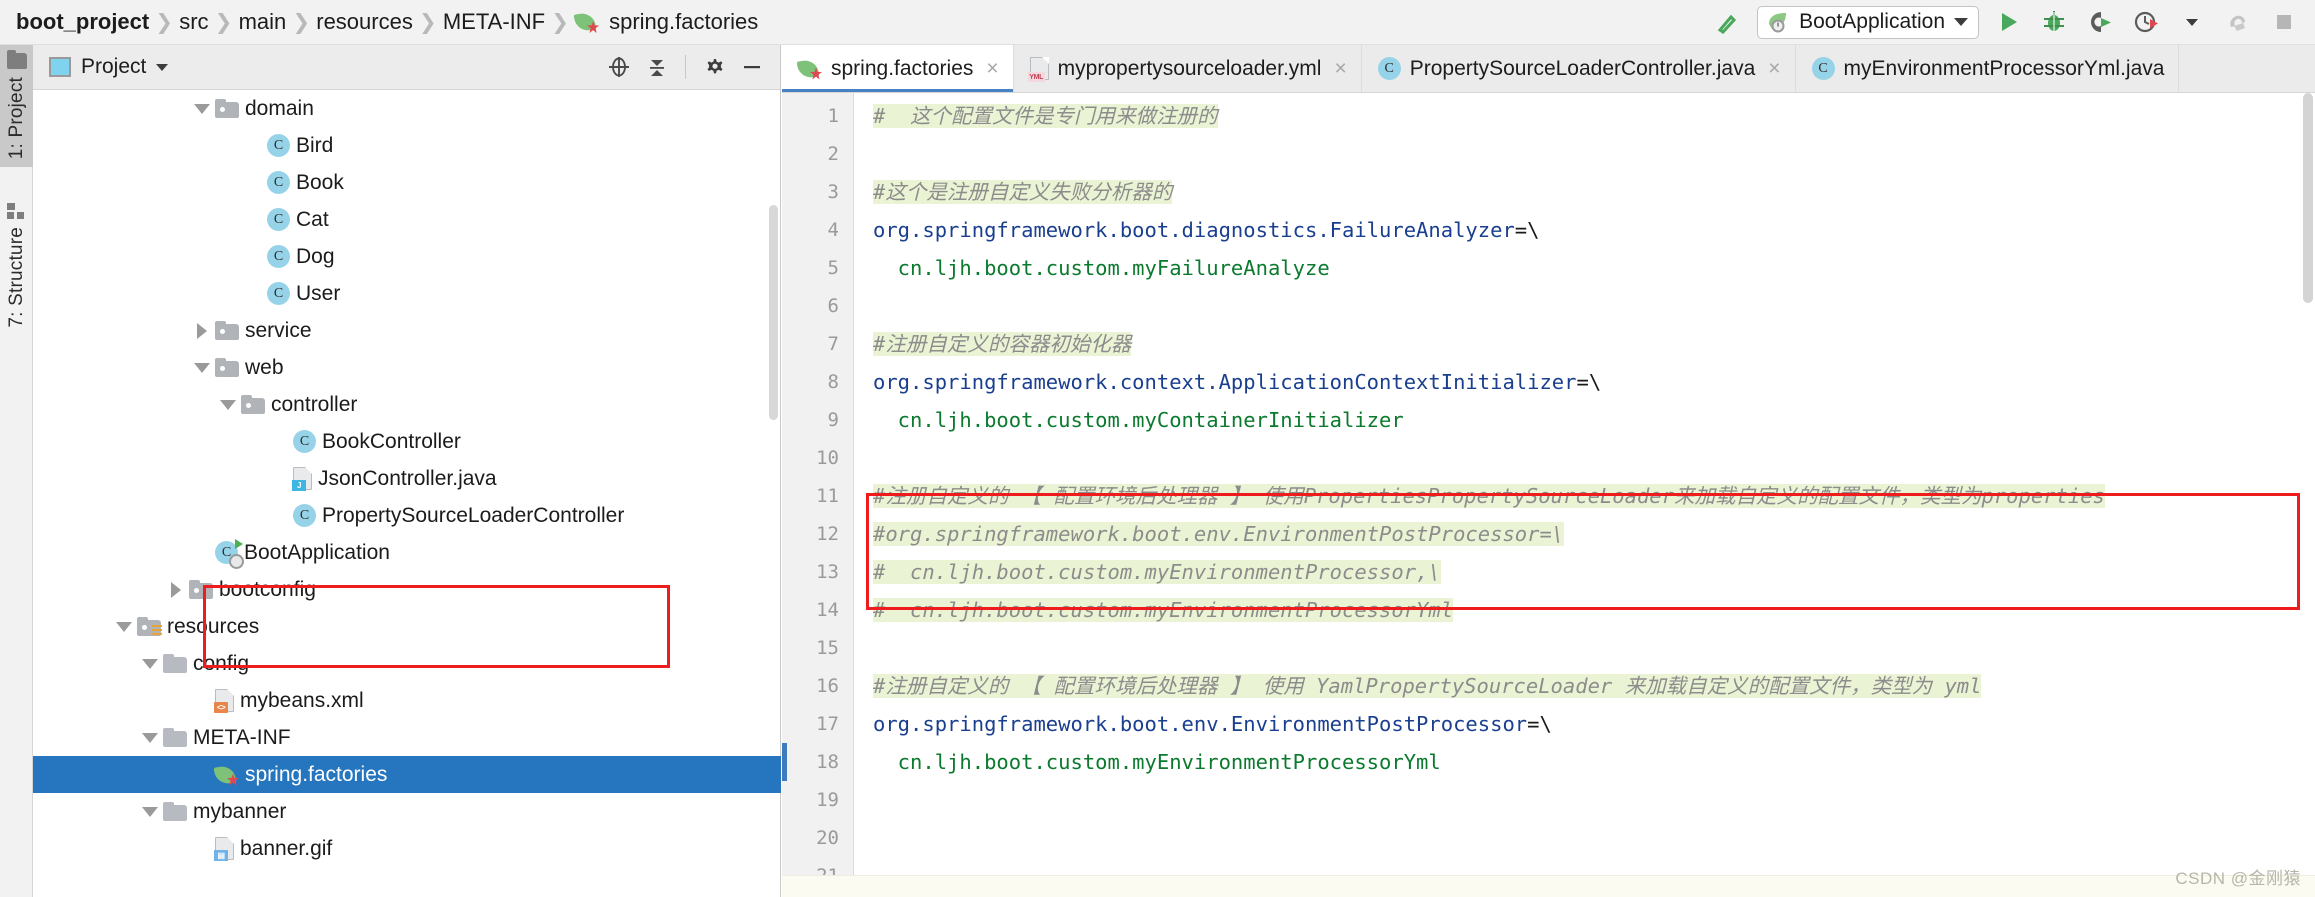 This screenshot has height=897, width=2315. What do you see at coordinates (818, 495) in the screenshot?
I see `editor-gutter: 123456789101112131415161718192021` at bounding box center [818, 495].